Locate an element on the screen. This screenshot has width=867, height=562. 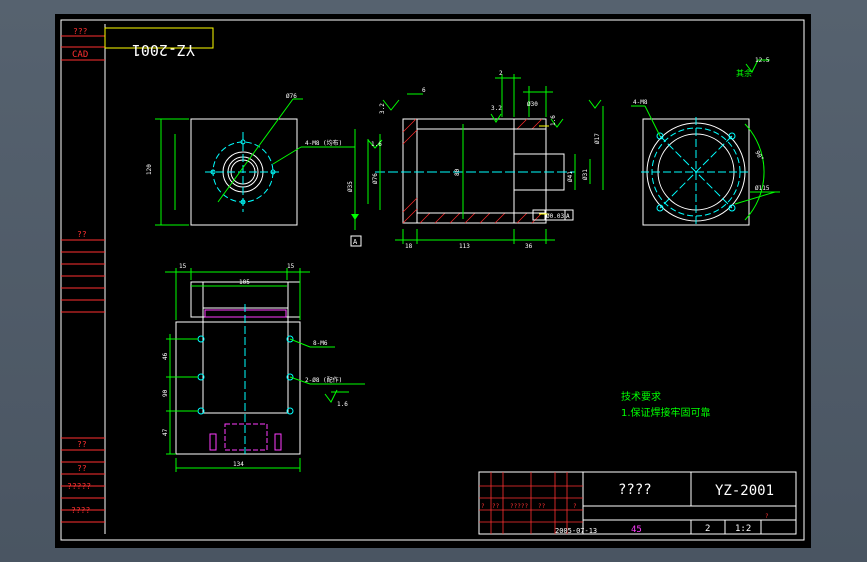
bot-dim-side-3: 47 is located at coordinates (165, 432).